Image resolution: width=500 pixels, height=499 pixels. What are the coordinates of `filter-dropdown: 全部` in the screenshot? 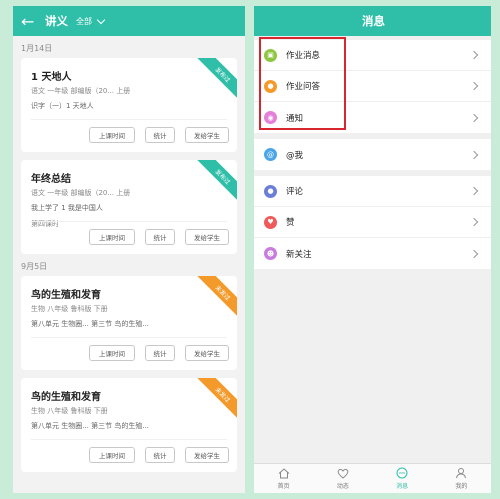 It's located at (91, 21).